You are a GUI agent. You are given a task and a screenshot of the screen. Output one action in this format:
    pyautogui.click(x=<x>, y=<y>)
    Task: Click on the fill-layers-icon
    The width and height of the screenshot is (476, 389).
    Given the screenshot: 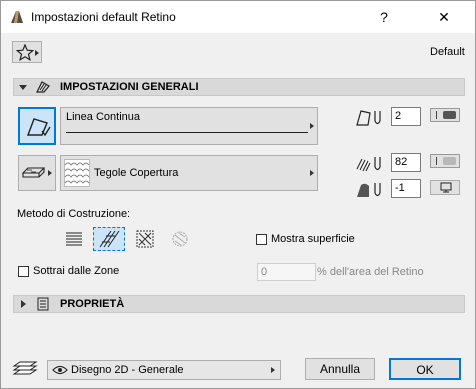 What is the action you would take?
    pyautogui.click(x=33, y=173)
    